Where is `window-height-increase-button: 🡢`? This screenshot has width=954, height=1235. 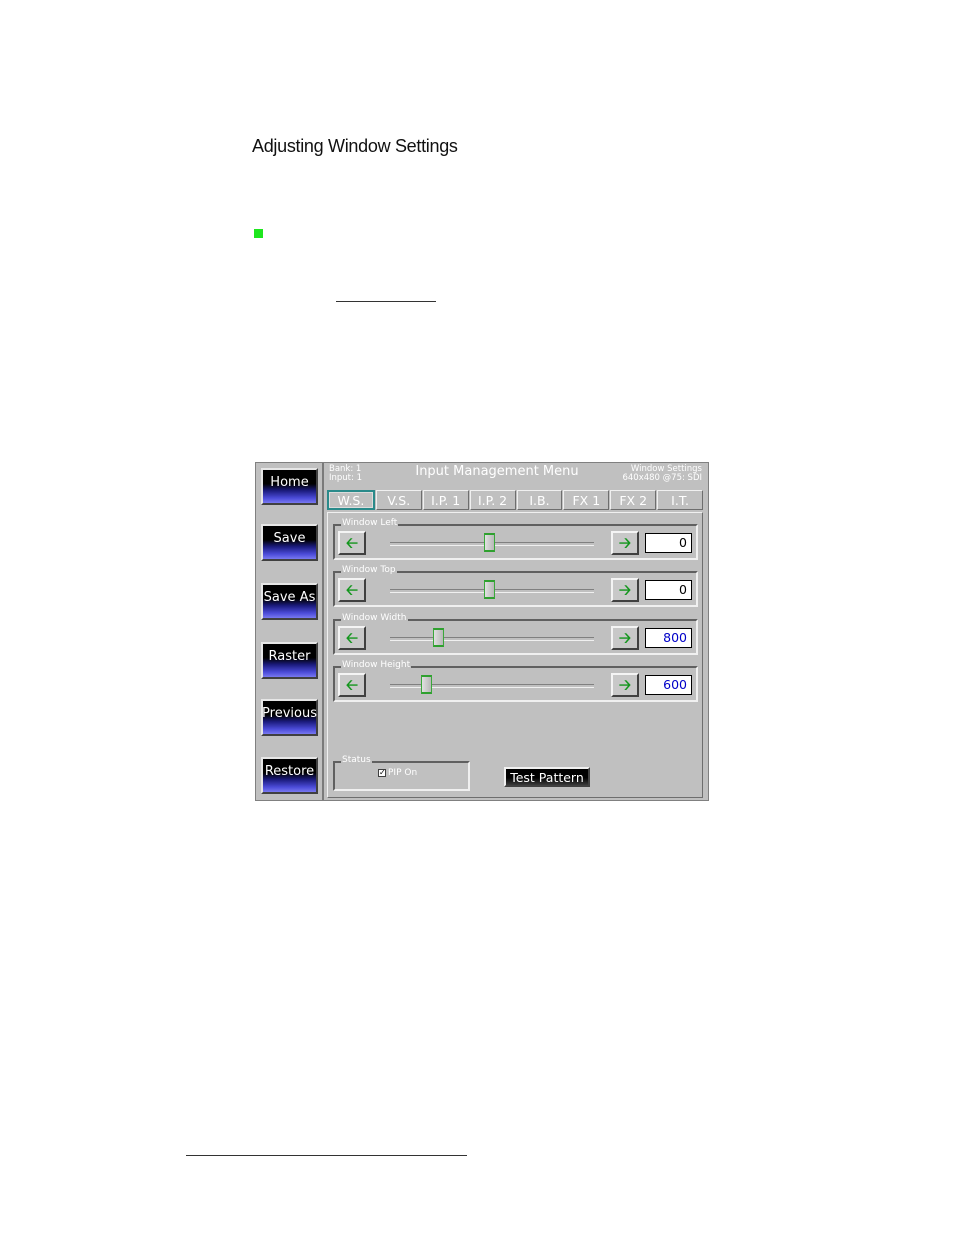 window-height-increase-button: 🡢 is located at coordinates (625, 685).